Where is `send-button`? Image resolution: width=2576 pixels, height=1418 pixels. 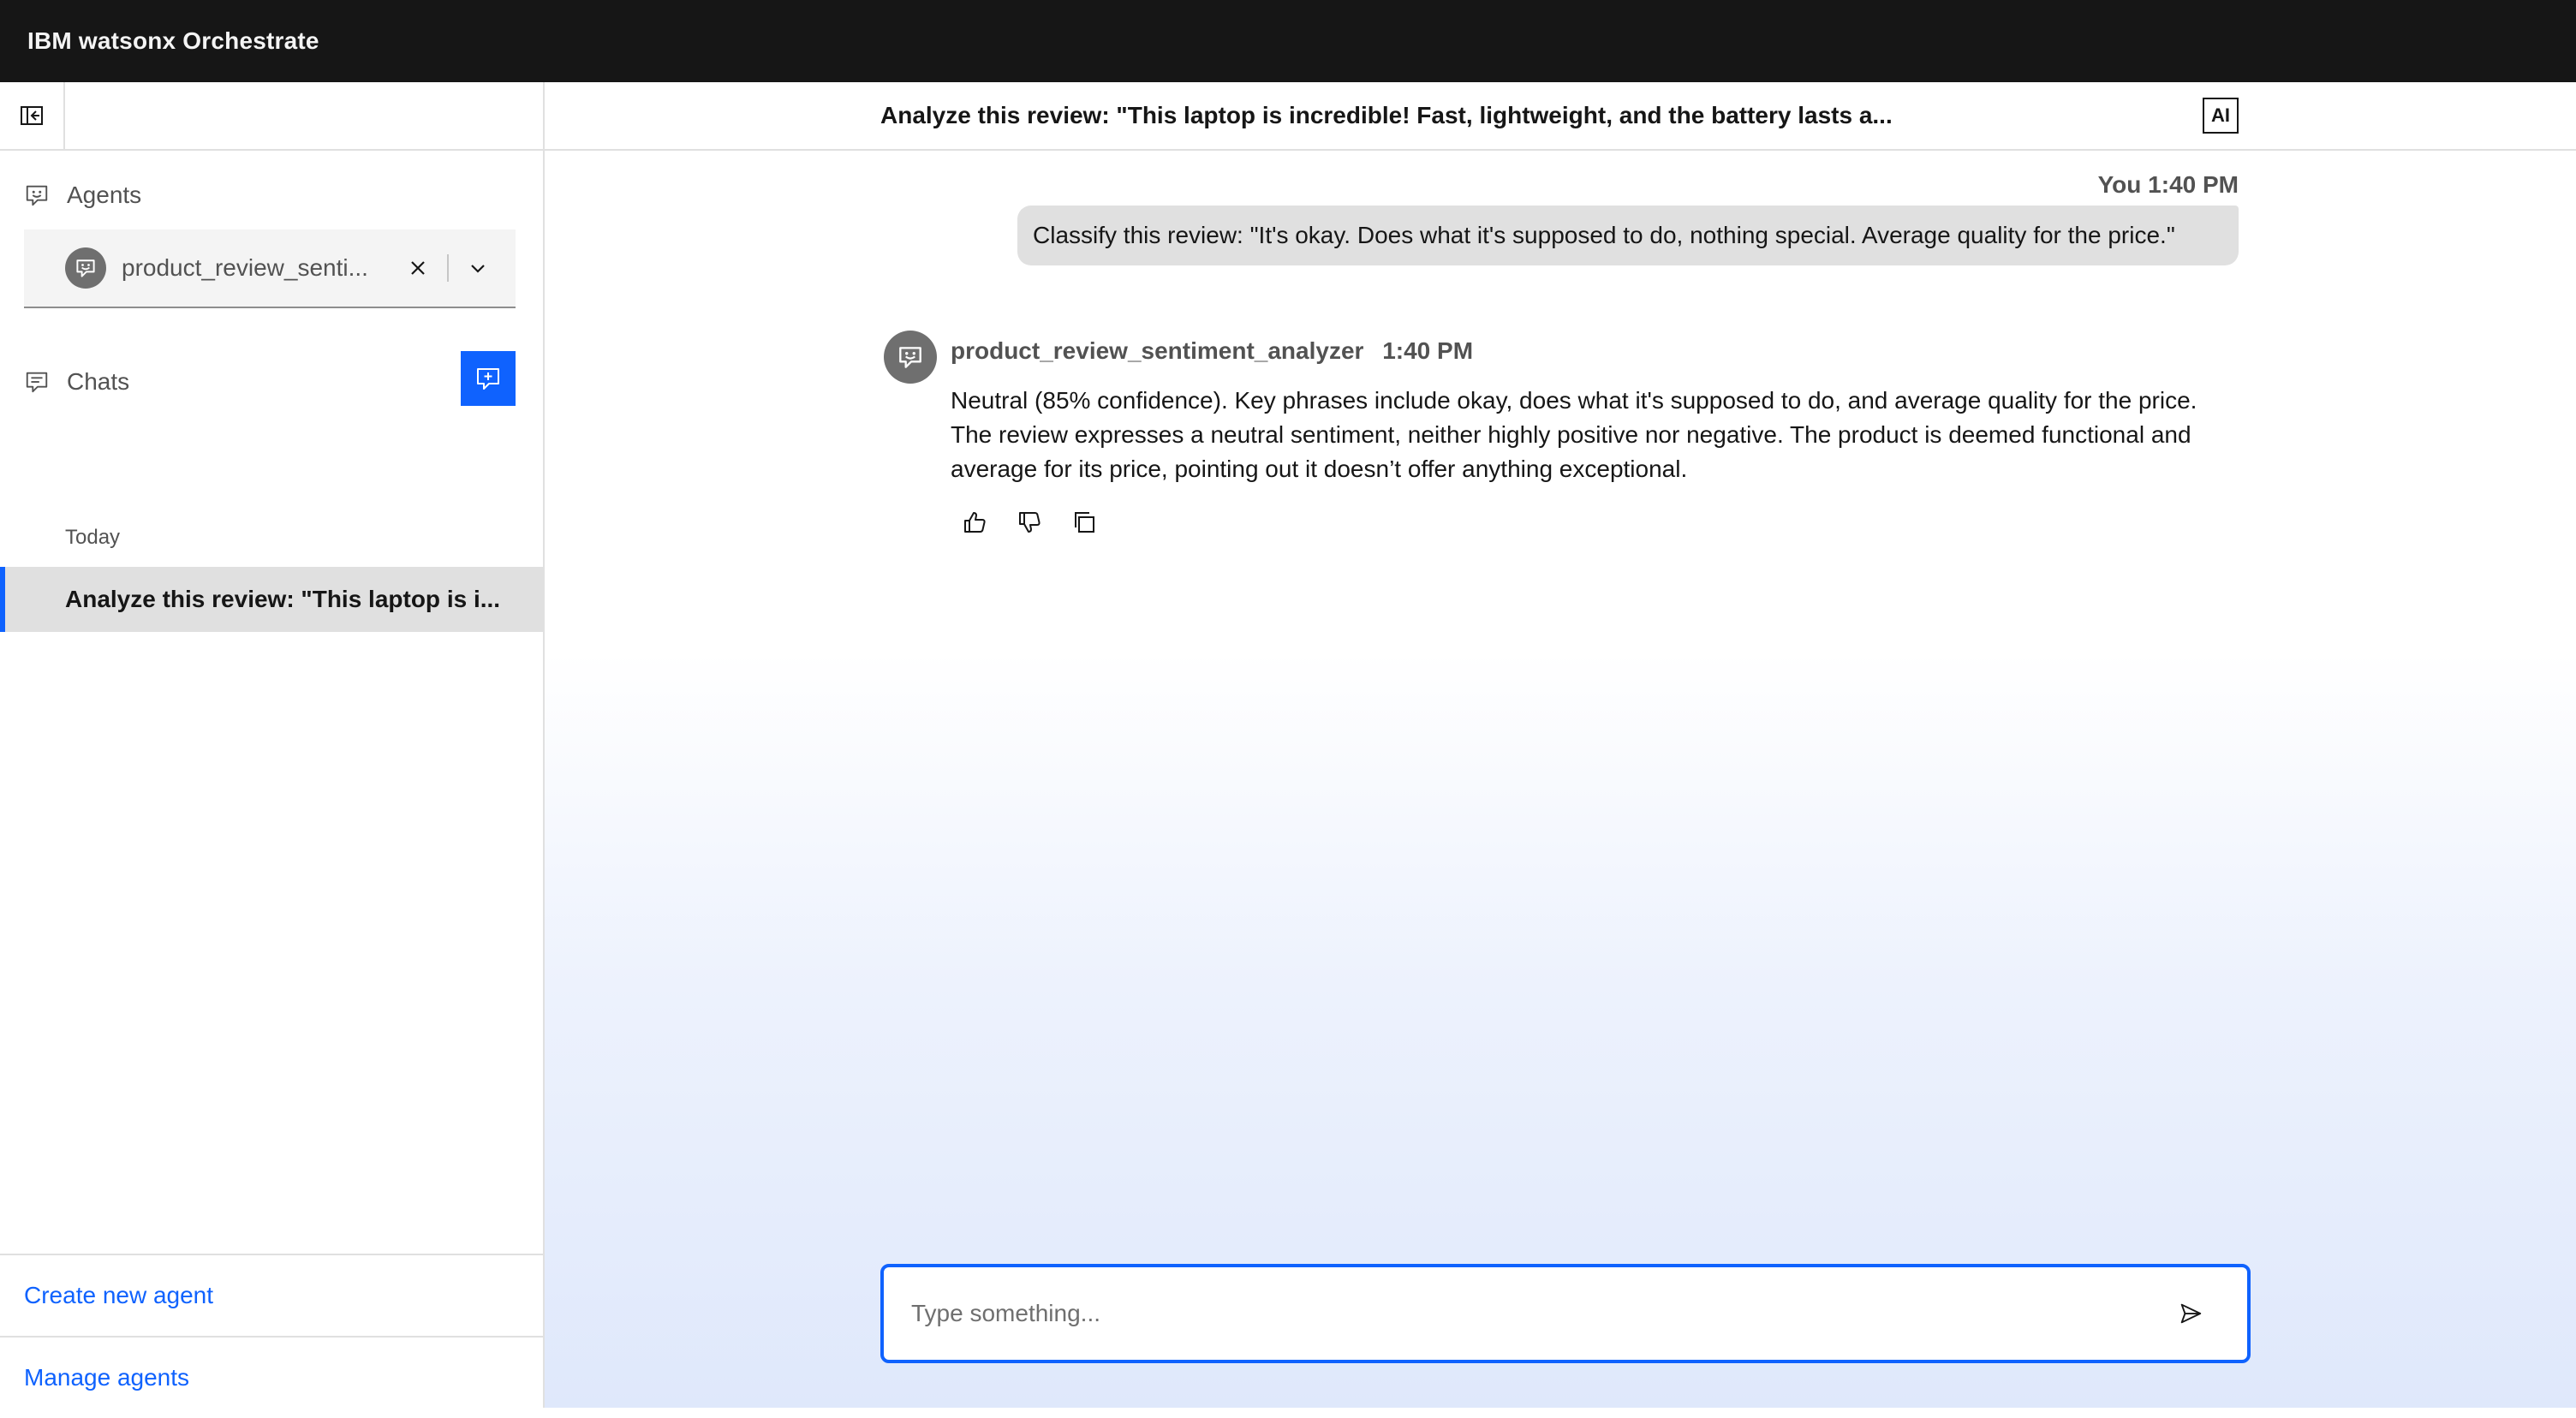
send-button is located at coordinates (2190, 1313).